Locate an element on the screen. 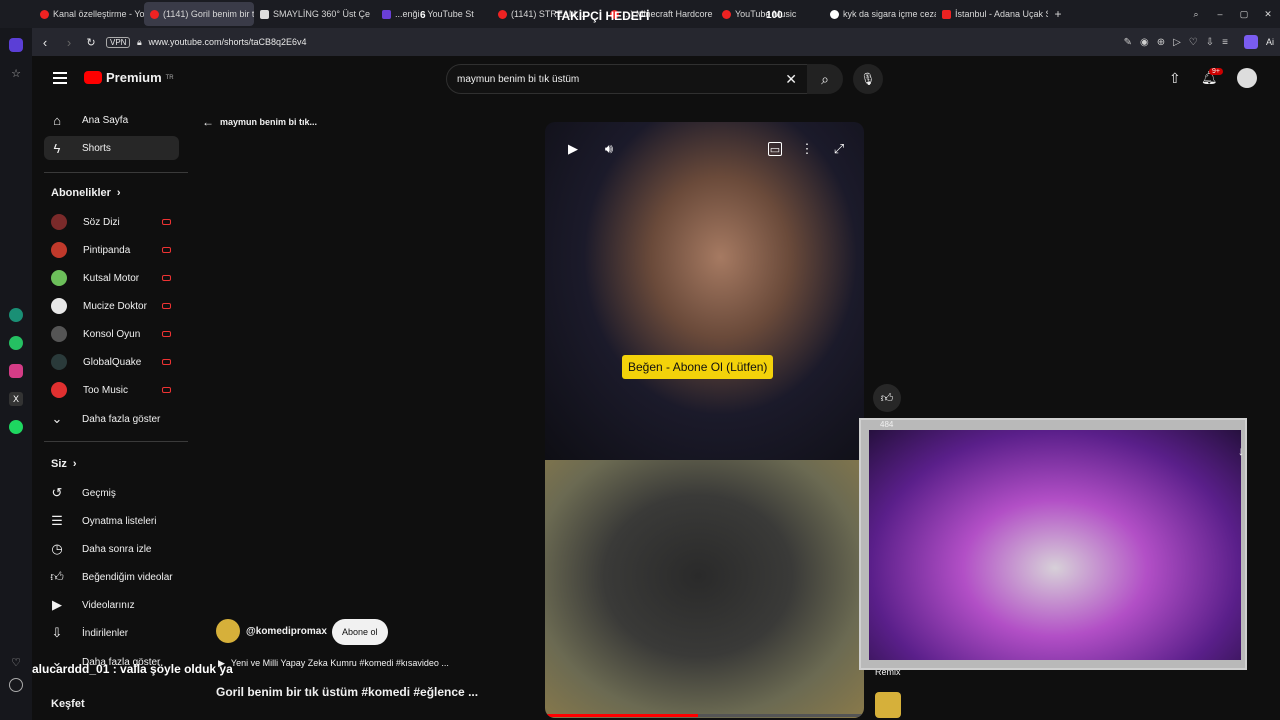 The height and width of the screenshot is (720, 1280). subscription-item: Too Music is located at coordinates (121, 390).